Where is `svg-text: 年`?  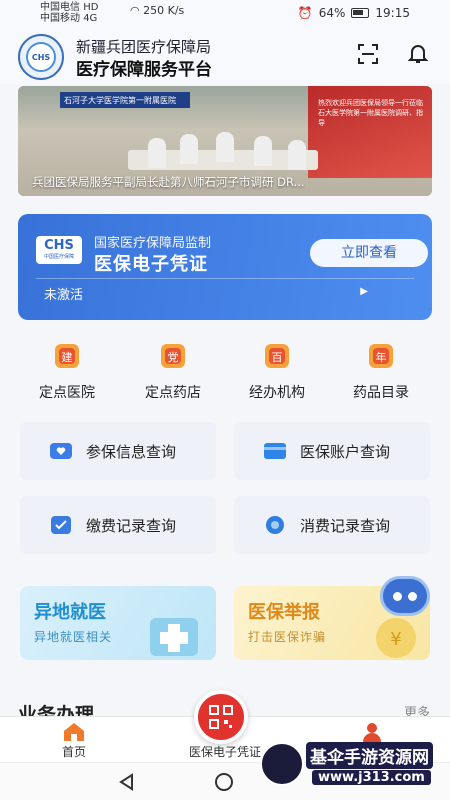 svg-text: 年 is located at coordinates (381, 357).